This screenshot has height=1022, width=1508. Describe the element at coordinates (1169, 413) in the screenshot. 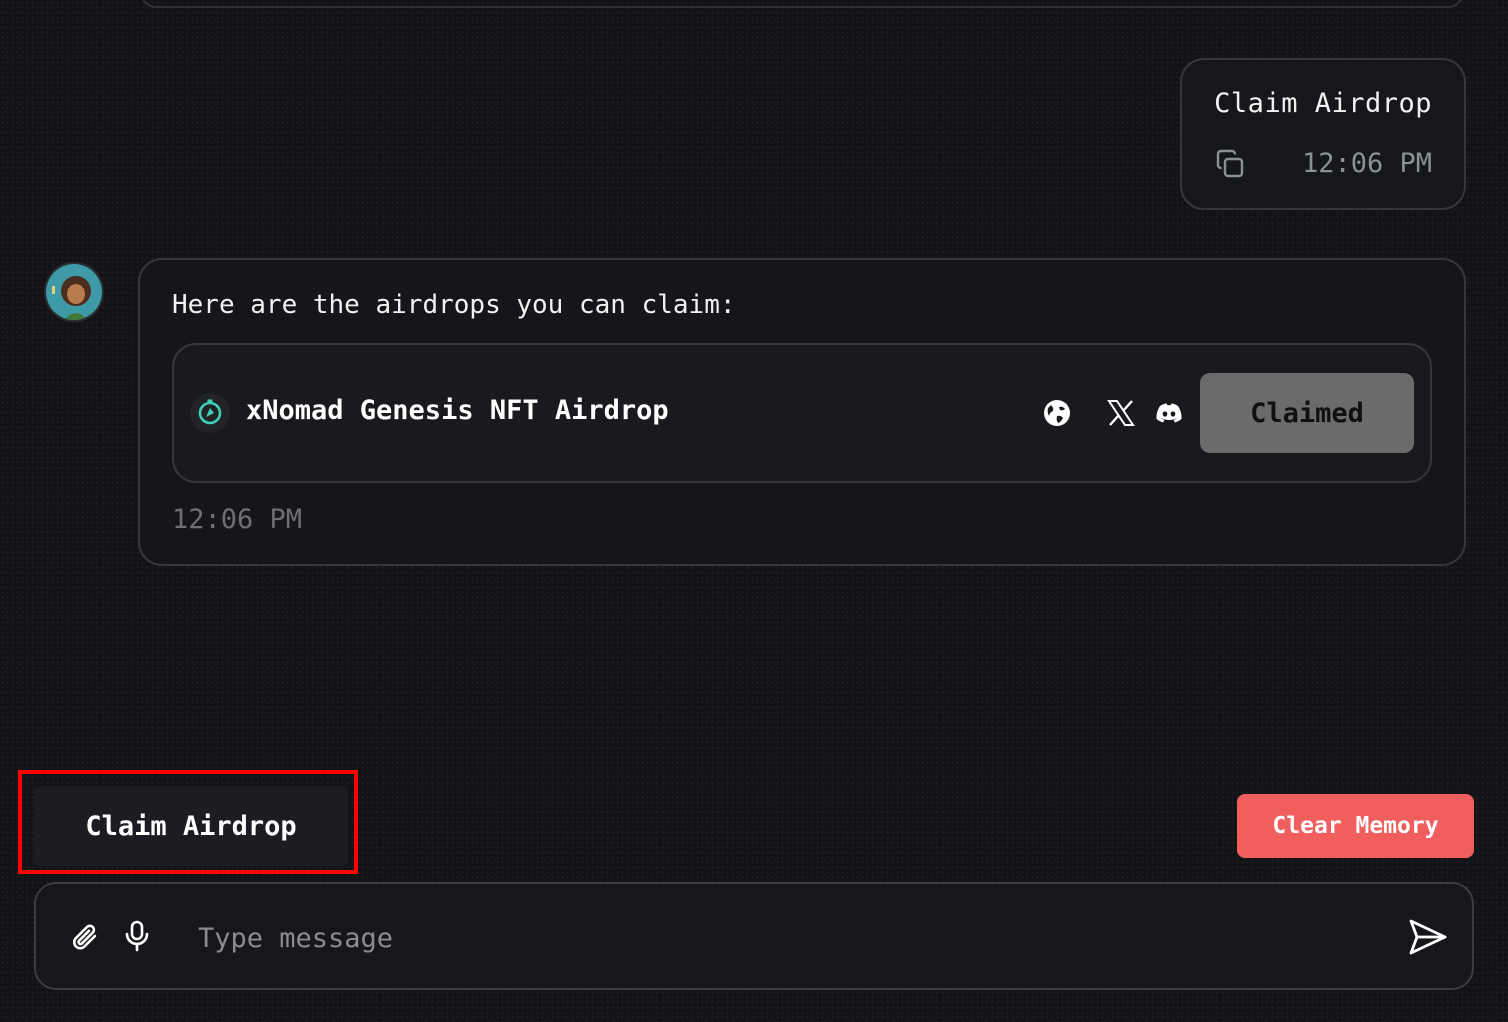

I see `discord-icon` at that location.